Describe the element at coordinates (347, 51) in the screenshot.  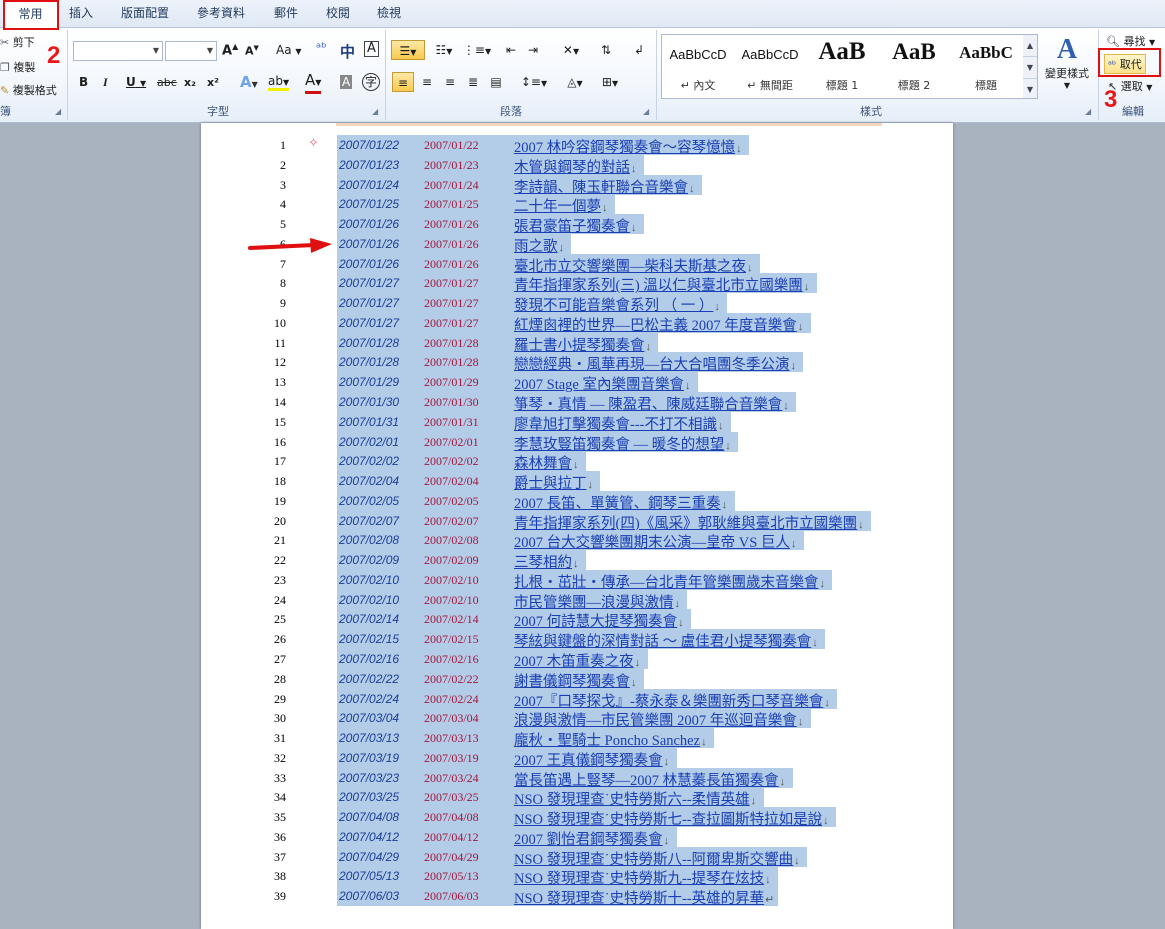
I see `phonetic-guide-icon: 中` at that location.